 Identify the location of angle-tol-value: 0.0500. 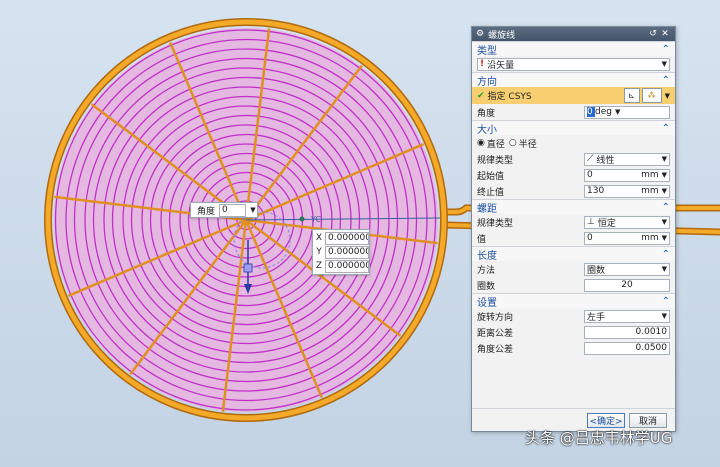
(651, 348).